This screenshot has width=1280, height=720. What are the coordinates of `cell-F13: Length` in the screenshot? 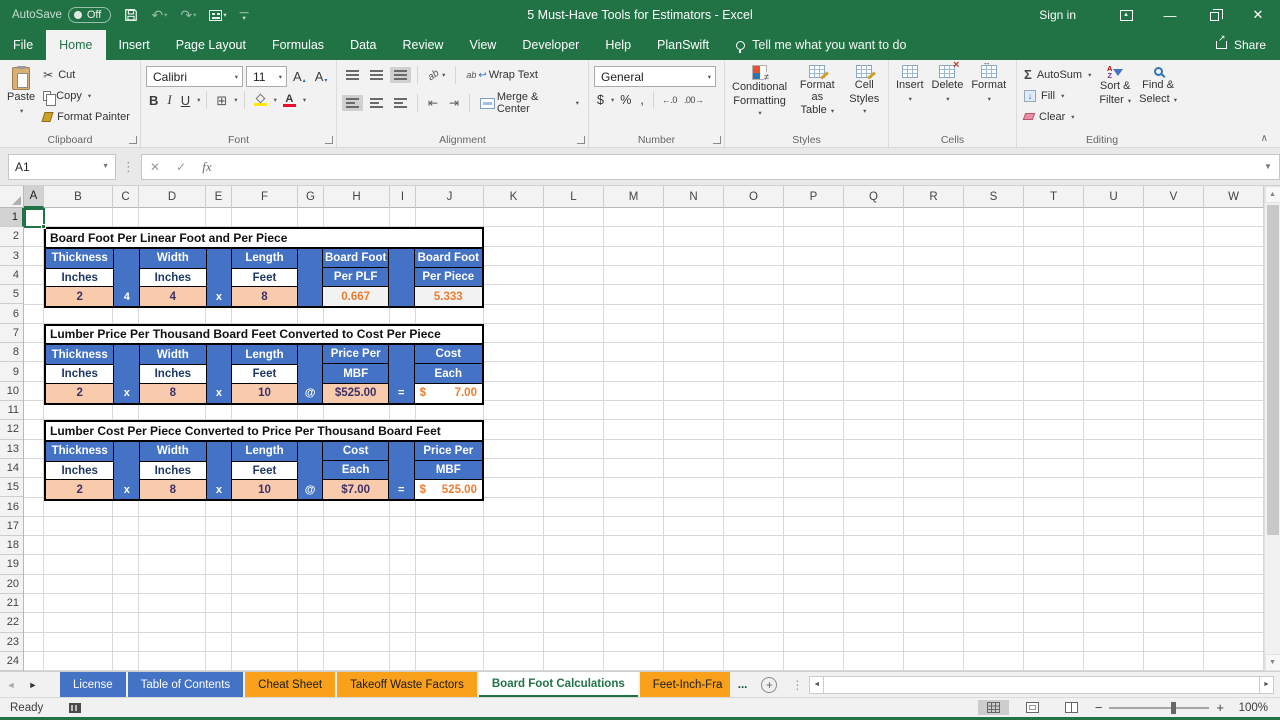 It's located at (264, 451).